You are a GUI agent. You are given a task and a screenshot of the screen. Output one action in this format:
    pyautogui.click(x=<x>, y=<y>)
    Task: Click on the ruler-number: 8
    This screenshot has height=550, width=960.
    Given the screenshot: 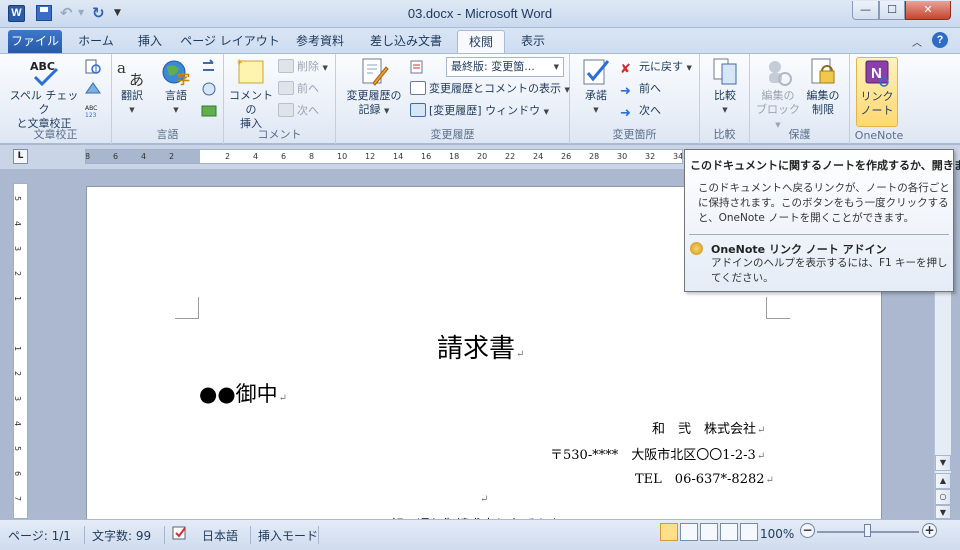 What is the action you would take?
    pyautogui.click(x=88, y=156)
    